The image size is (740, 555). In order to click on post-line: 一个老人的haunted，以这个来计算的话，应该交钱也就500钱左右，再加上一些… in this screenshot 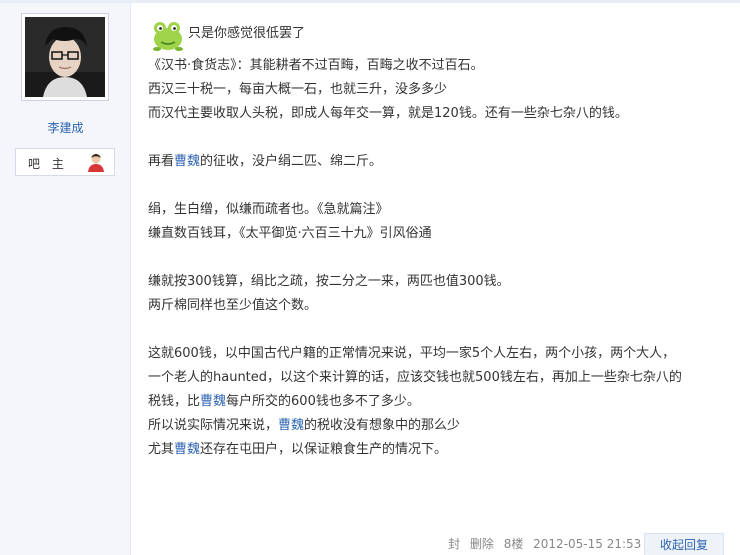, I will do `click(415, 377)`.